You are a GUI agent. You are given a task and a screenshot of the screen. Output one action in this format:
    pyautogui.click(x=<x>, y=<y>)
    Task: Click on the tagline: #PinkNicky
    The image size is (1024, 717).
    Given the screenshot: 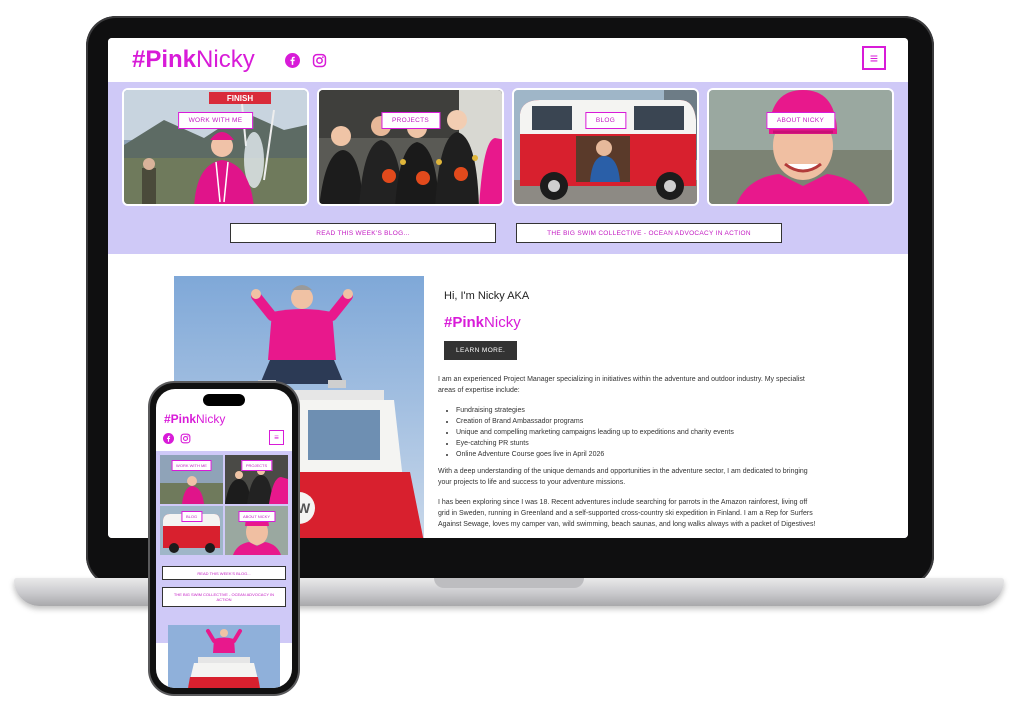 What is the action you would take?
    pyautogui.click(x=641, y=322)
    